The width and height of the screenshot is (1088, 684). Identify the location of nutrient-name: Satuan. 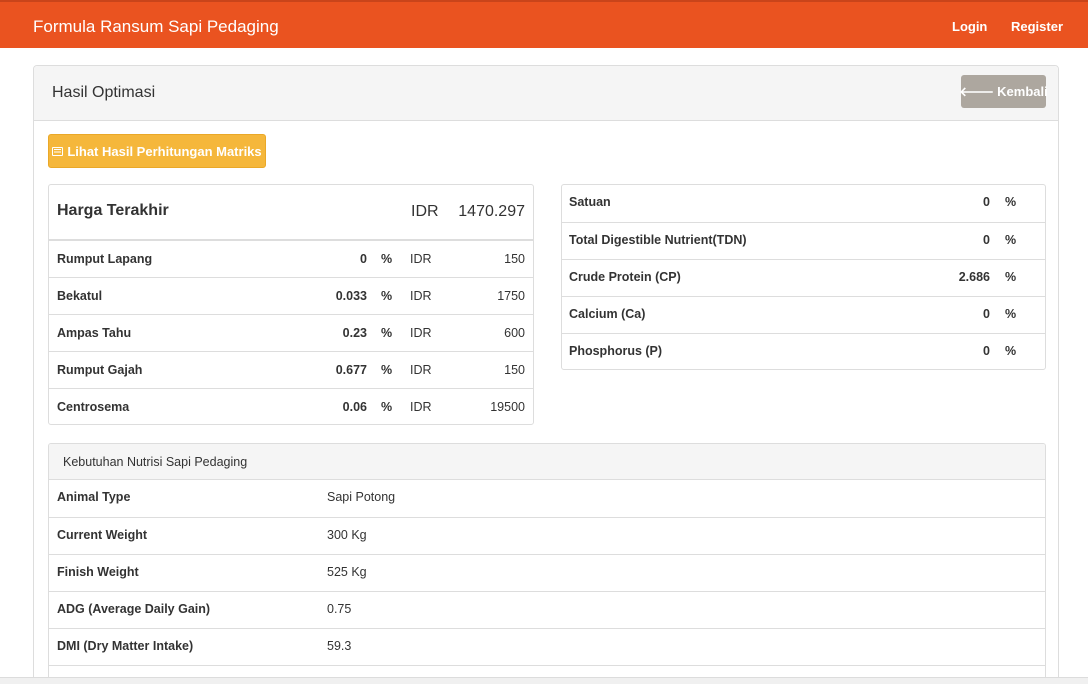
(590, 202).